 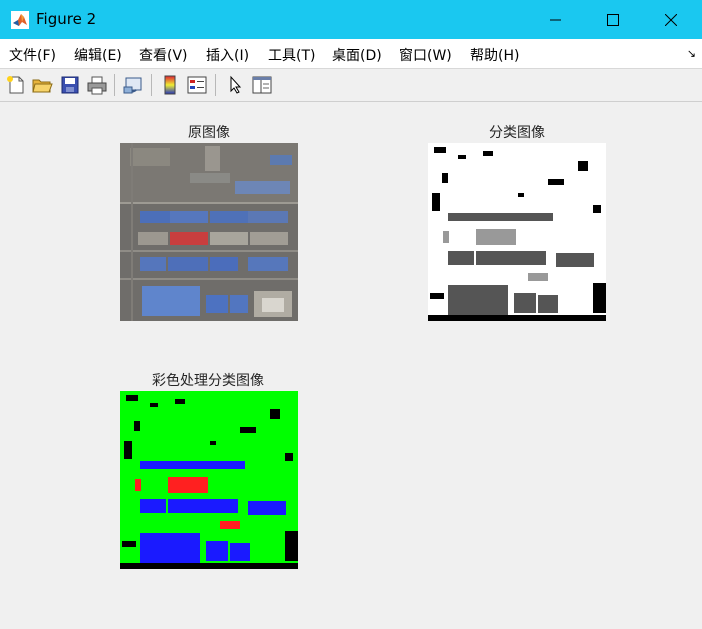 What do you see at coordinates (20, 20) in the screenshot?
I see `matlab-logo-icon` at bounding box center [20, 20].